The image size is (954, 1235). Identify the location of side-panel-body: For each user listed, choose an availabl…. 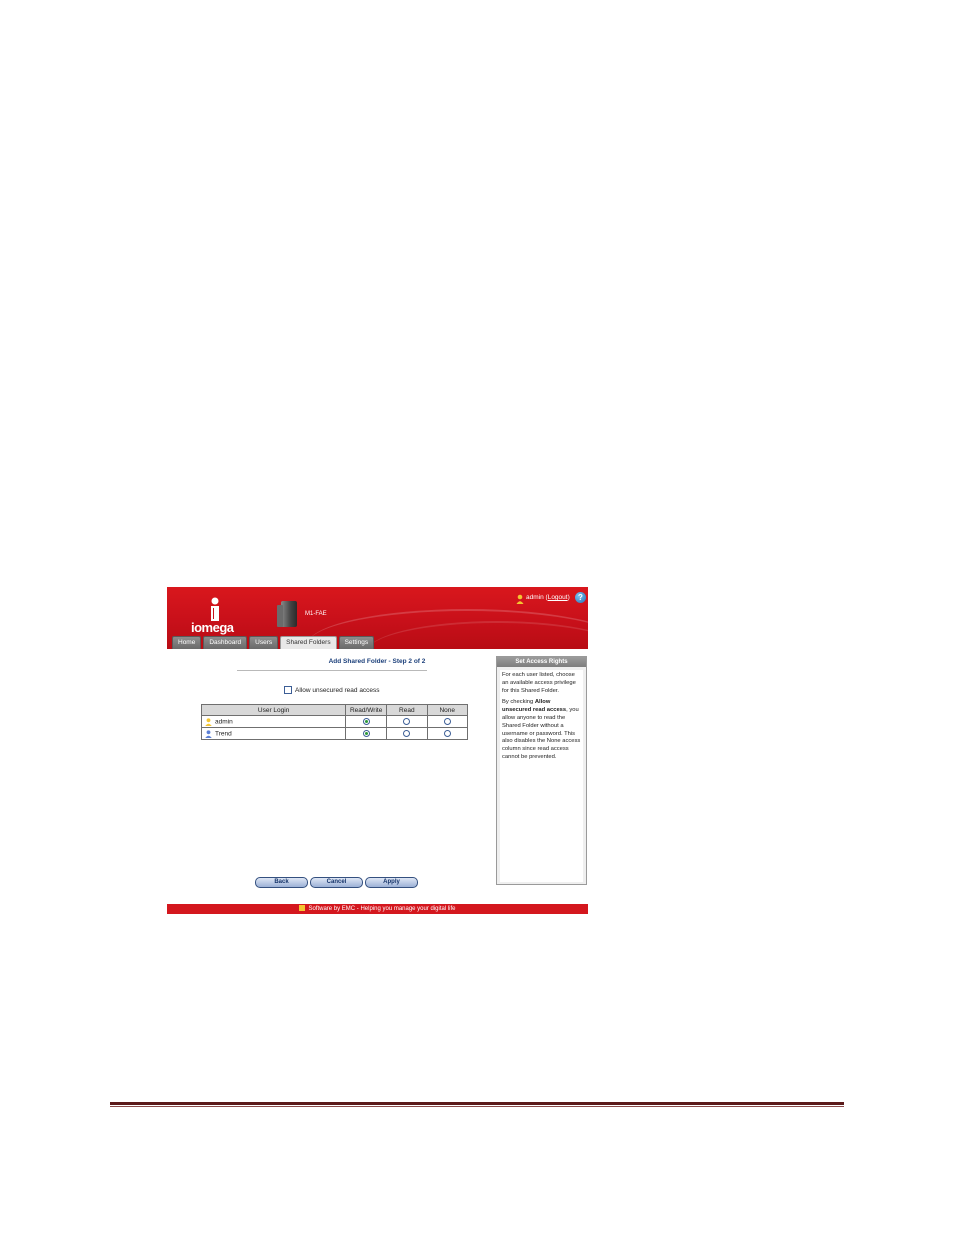
(541, 776).